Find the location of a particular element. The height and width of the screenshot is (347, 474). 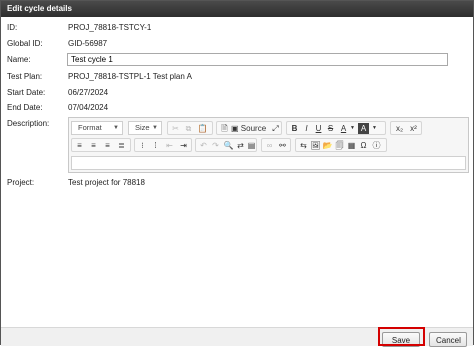

find-icon: 🔍 is located at coordinates (228, 145).